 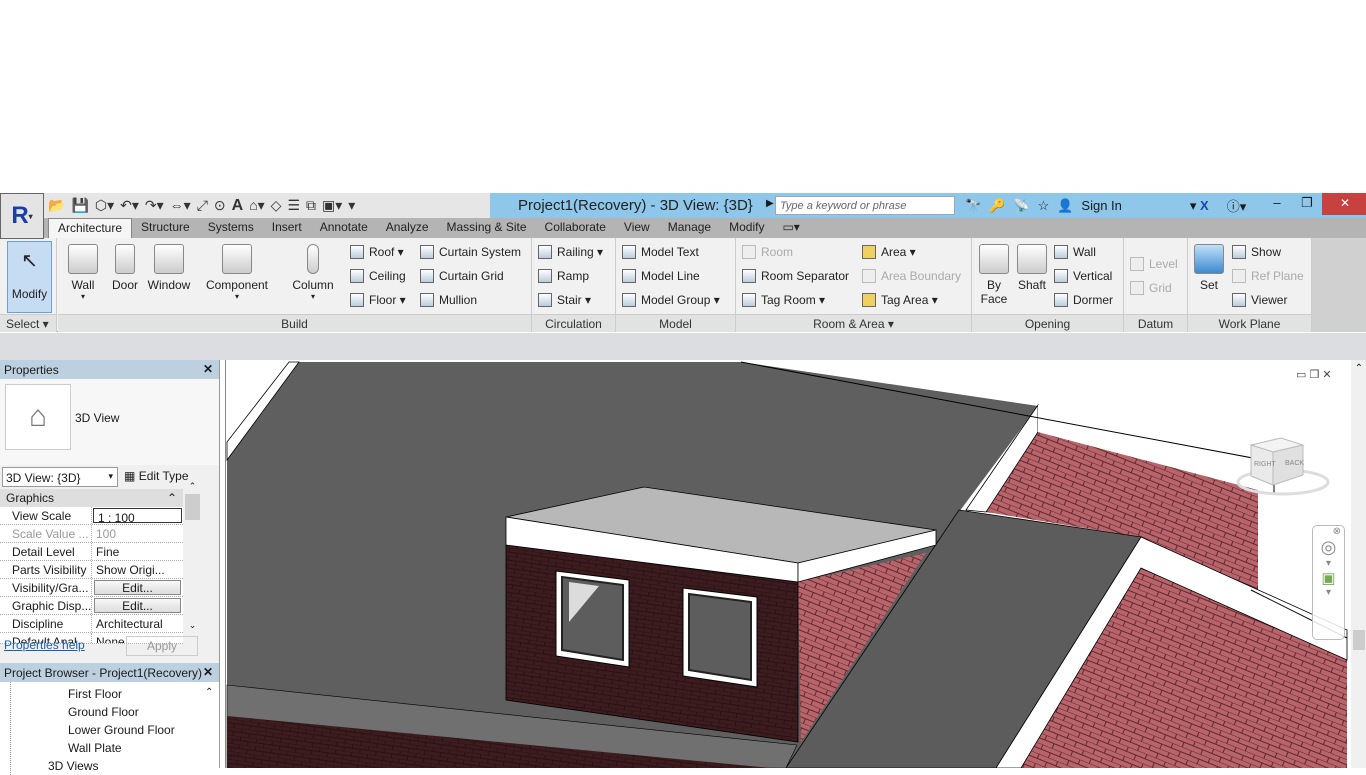 What do you see at coordinates (377, 252) in the screenshot?
I see `roof-button: Roof ▾` at bounding box center [377, 252].